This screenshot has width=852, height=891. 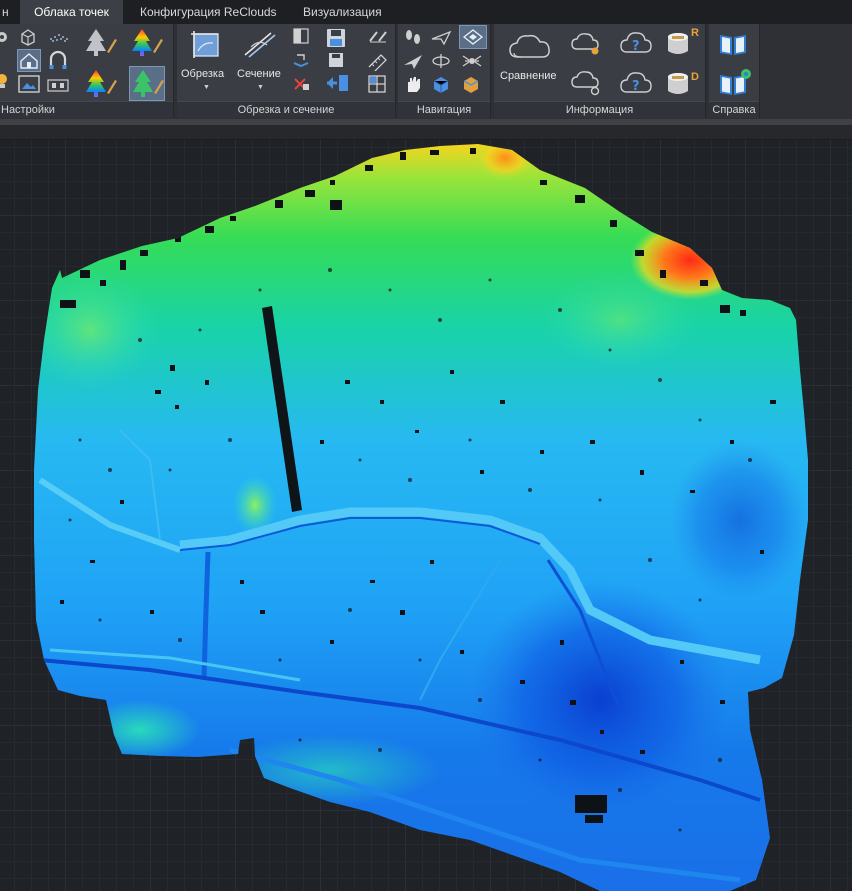 What do you see at coordinates (441, 61) in the screenshot?
I see `orbit-icon` at bounding box center [441, 61].